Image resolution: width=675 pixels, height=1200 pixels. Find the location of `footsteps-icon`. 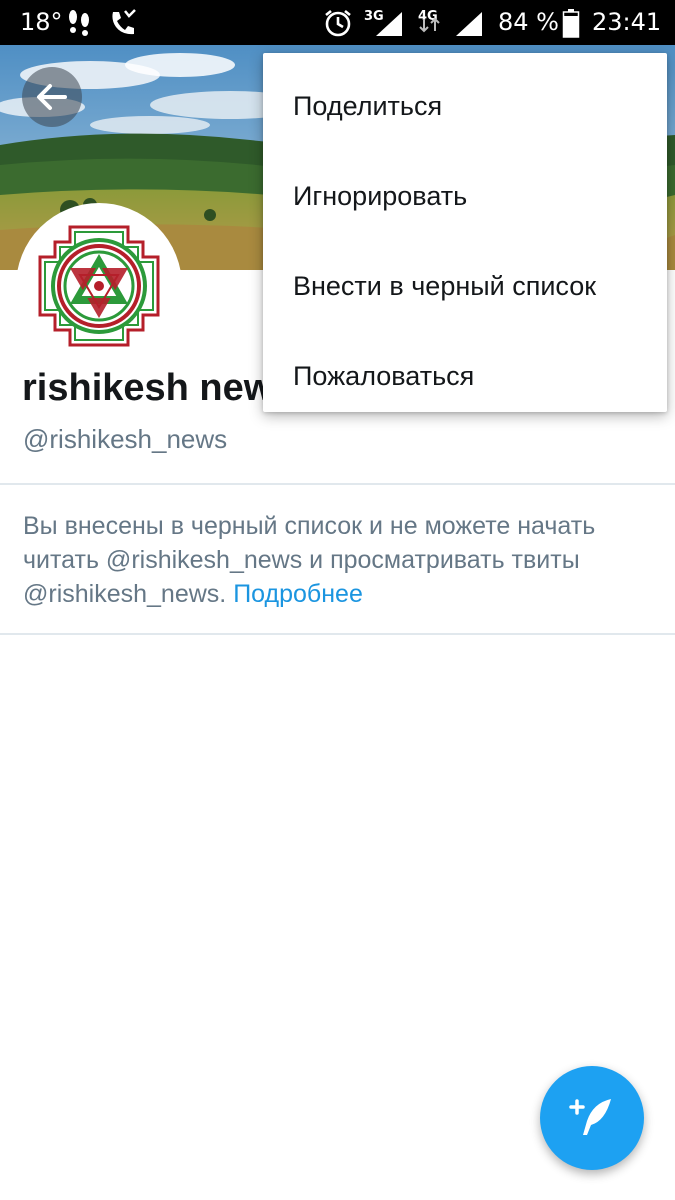

footsteps-icon is located at coordinates (79, 22).